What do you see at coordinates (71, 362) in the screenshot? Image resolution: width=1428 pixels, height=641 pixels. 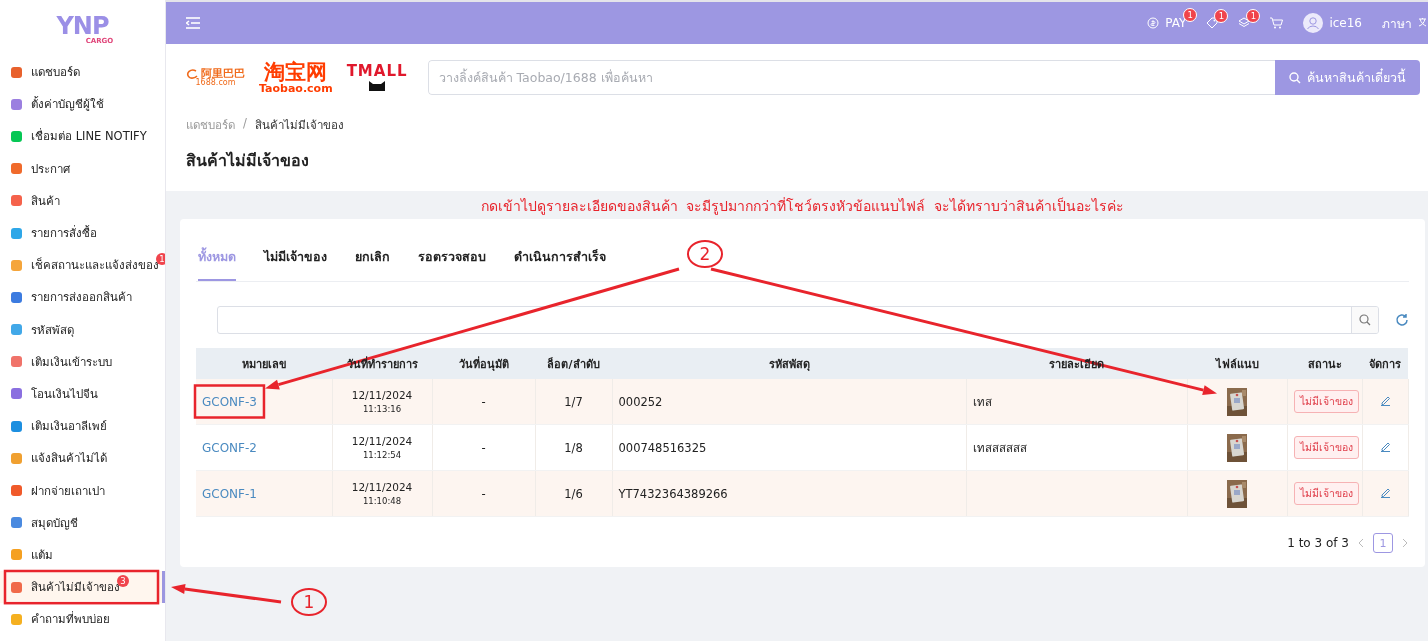 I see `sidebar-item-label: เติมเงินเข้าระบบ` at bounding box center [71, 362].